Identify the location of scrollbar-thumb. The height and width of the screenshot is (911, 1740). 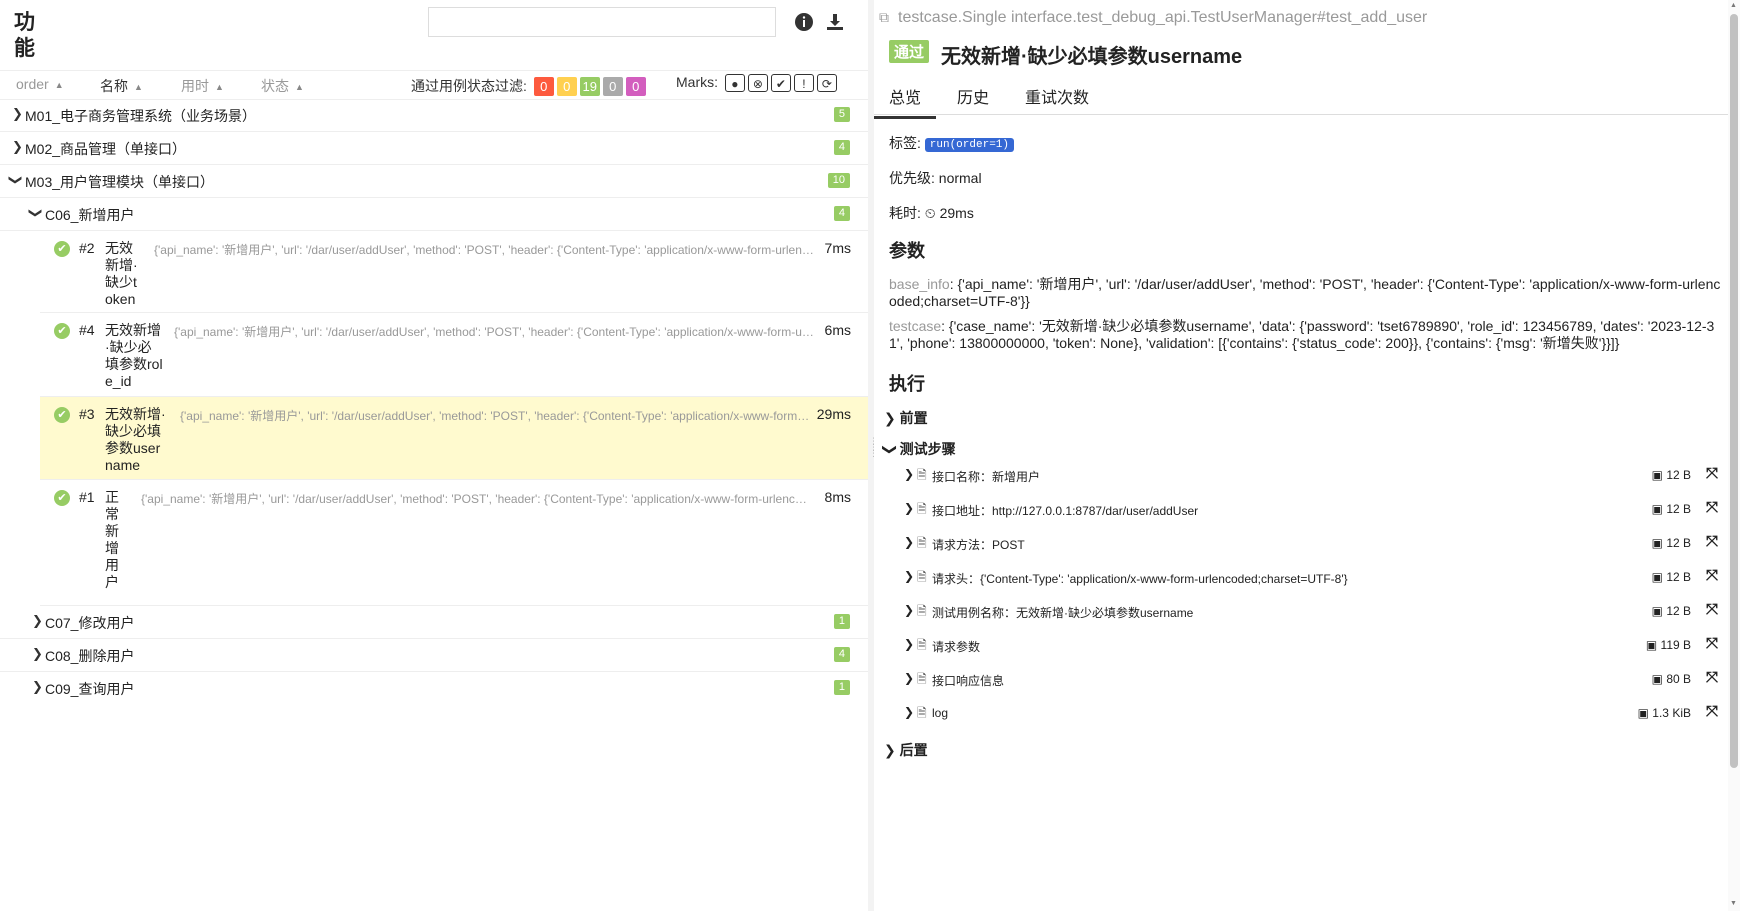
(1734, 391).